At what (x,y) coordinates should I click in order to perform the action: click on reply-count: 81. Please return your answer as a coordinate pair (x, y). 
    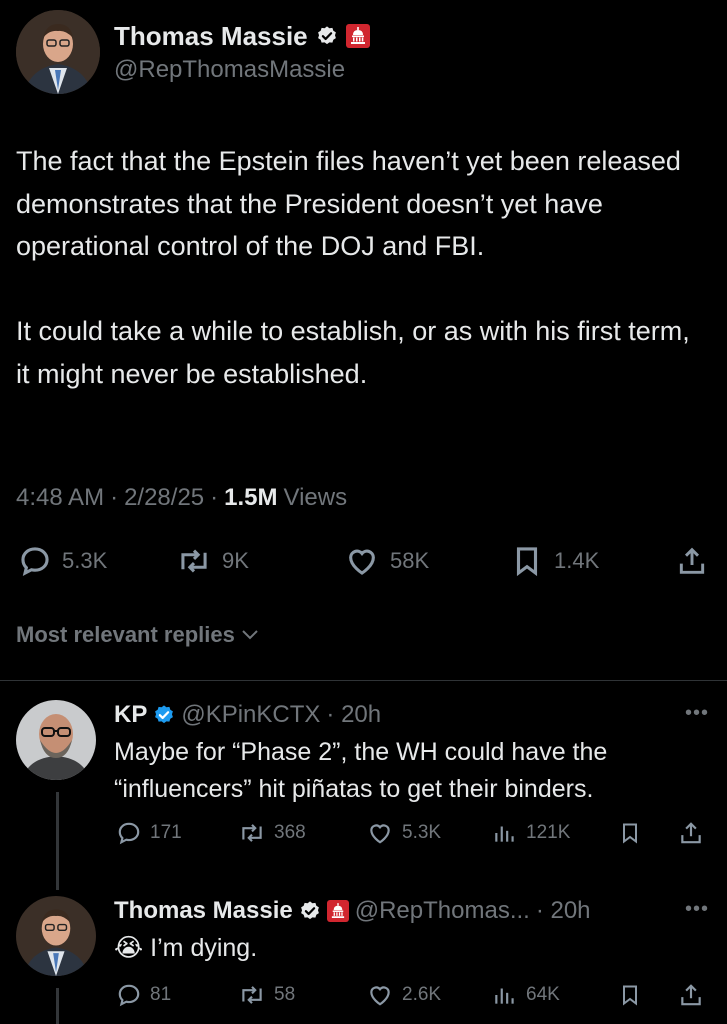
    Looking at the image, I should click on (161, 994).